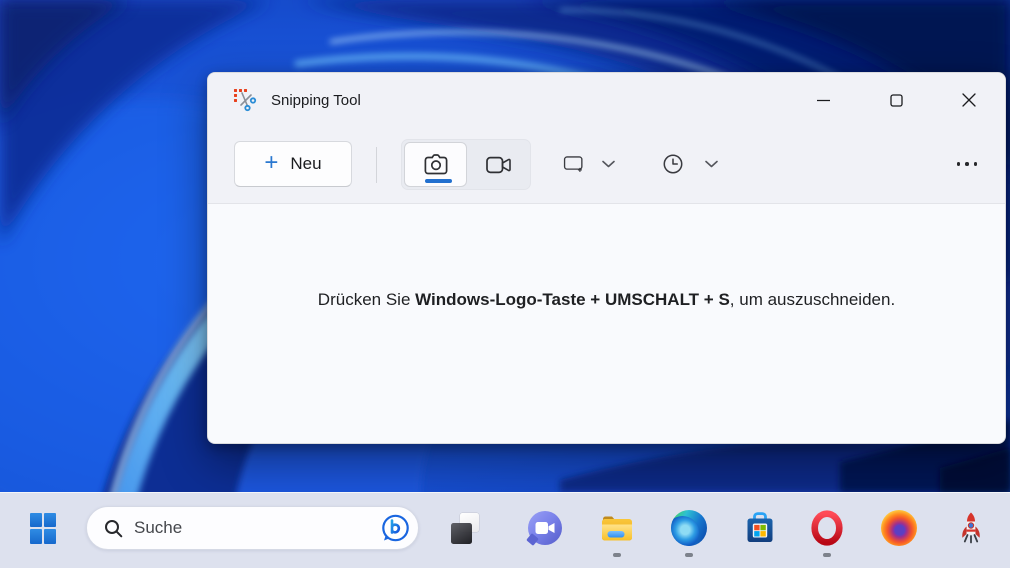  Describe the element at coordinates (438, 181) in the screenshot. I see `selected-mode-indicator` at that location.